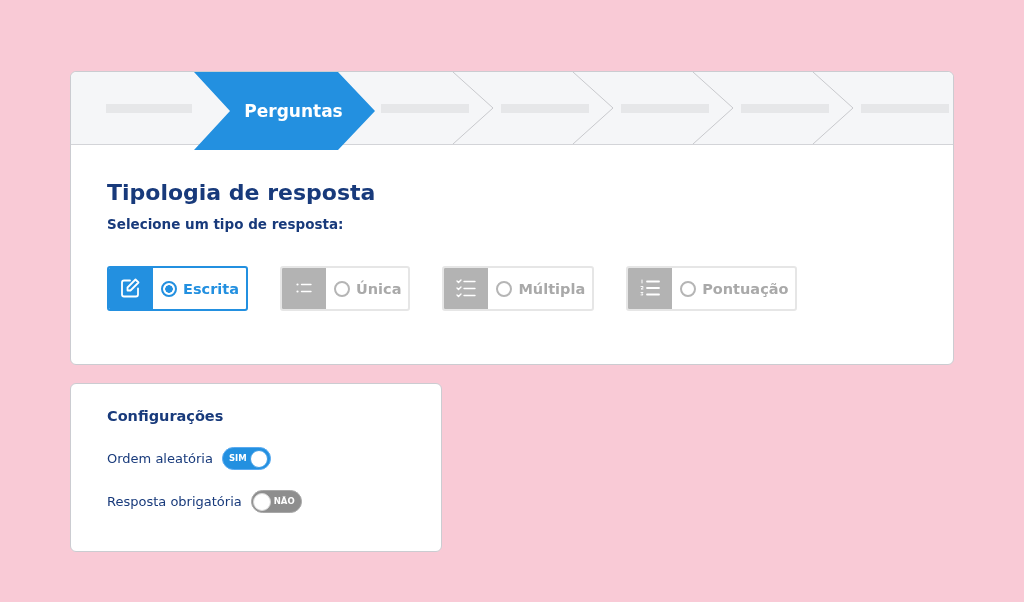 The height and width of the screenshot is (602, 1024). I want to click on toggle-switch: NÃO, so click(276, 501).